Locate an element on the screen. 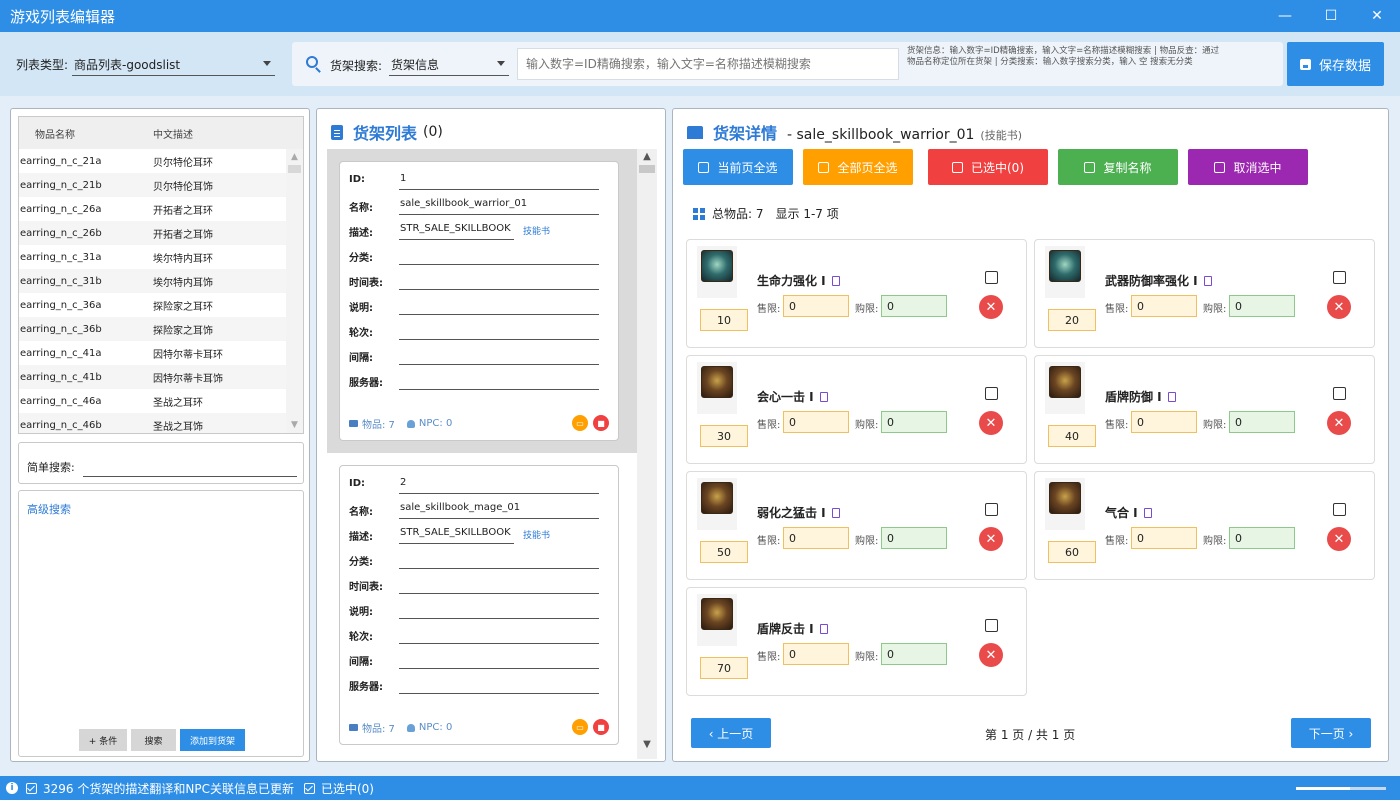  add-to-shelf-button: 添加到货架 is located at coordinates (212, 740).